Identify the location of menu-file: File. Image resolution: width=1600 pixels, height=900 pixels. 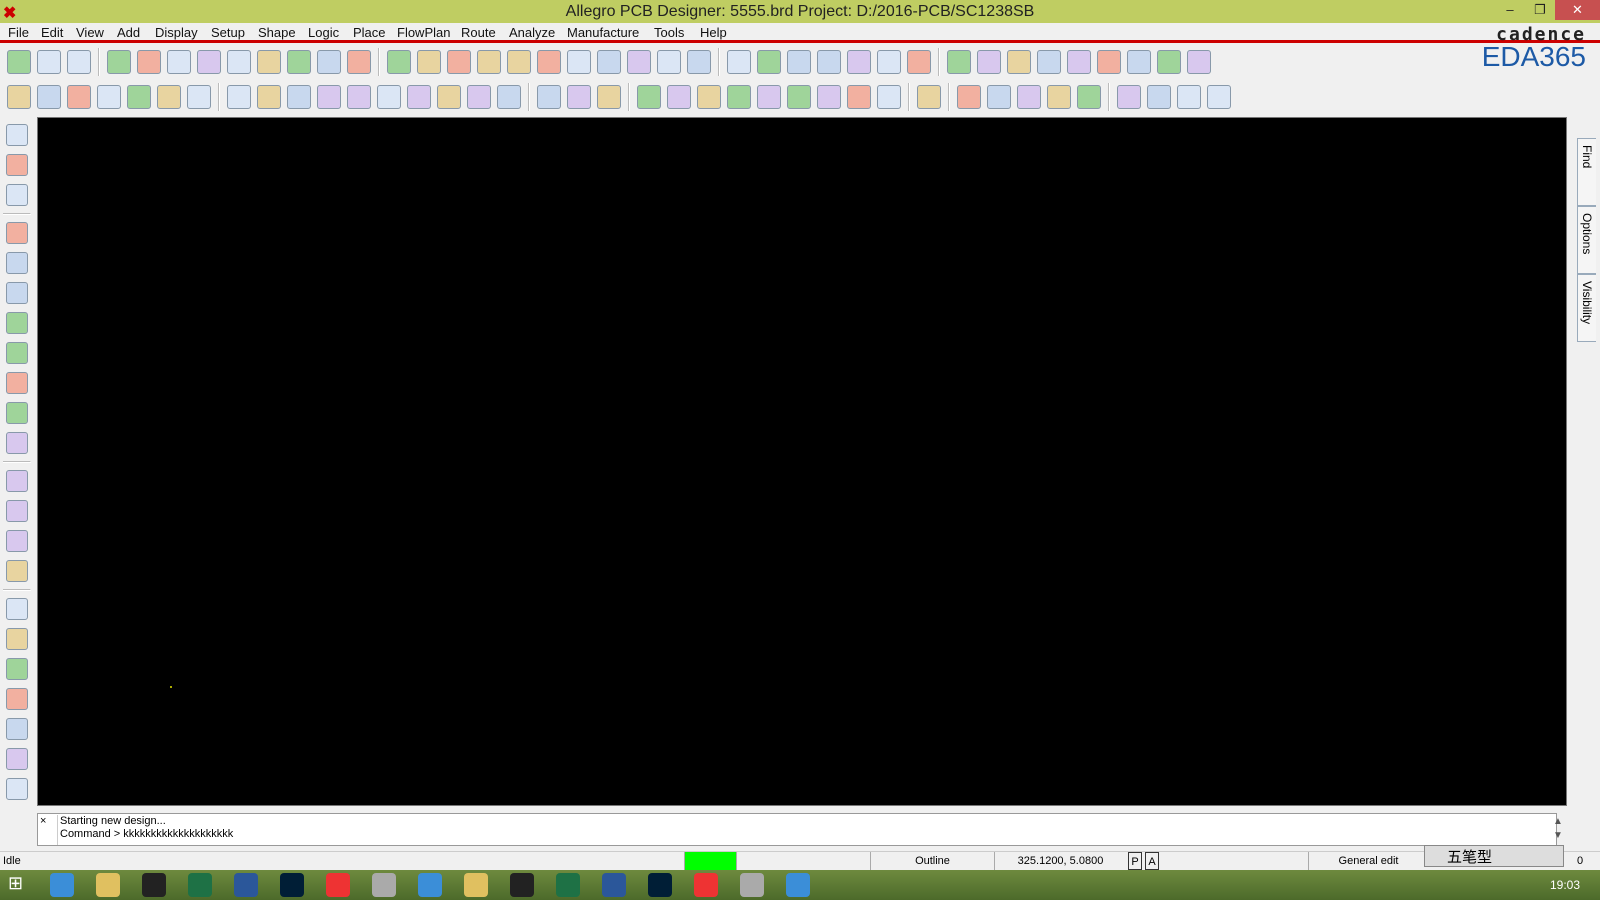
(18, 32).